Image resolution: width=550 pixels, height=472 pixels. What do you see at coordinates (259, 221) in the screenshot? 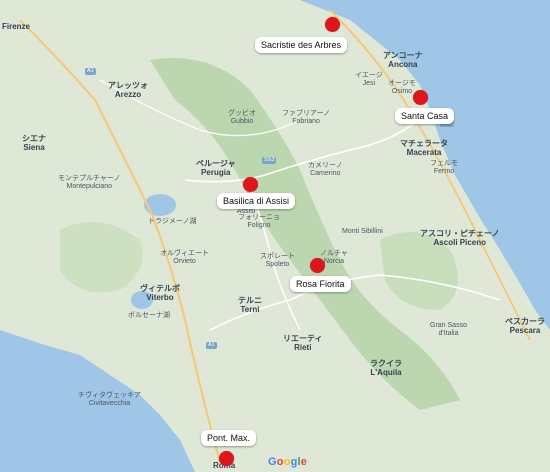
I see `place-foligno: フォリーニョ Foligno` at bounding box center [259, 221].